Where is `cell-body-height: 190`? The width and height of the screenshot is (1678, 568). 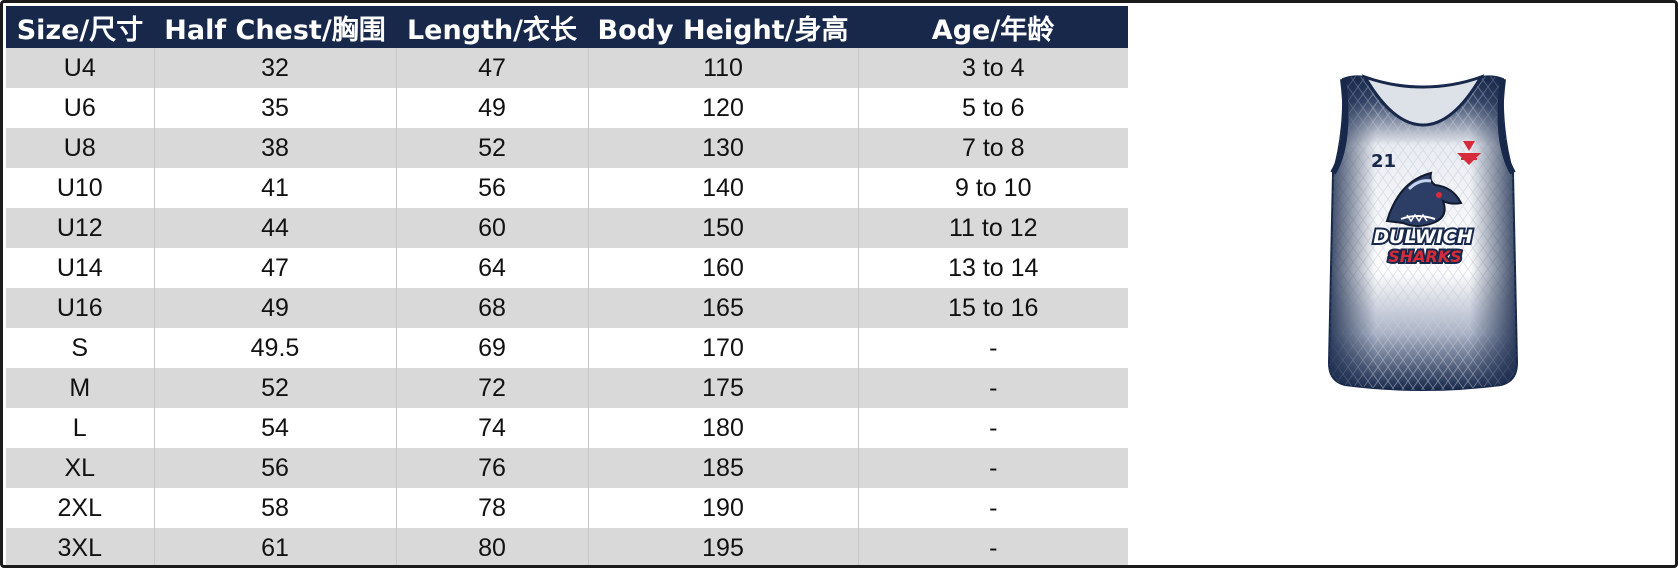
cell-body-height: 190 is located at coordinates (722, 508).